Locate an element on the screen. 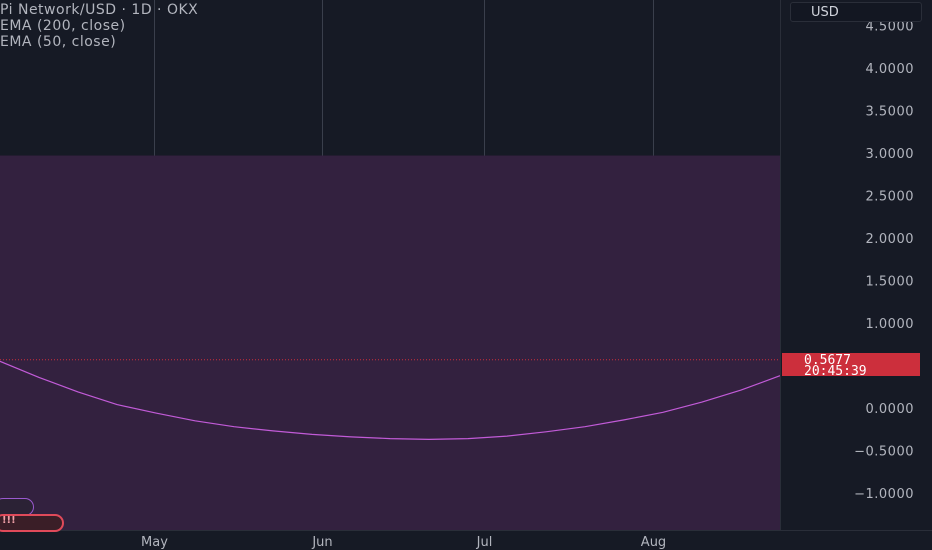 Image resolution: width=932 pixels, height=550 pixels. time-axis-labels: May Jun Jul Aug is located at coordinates (403, 542).